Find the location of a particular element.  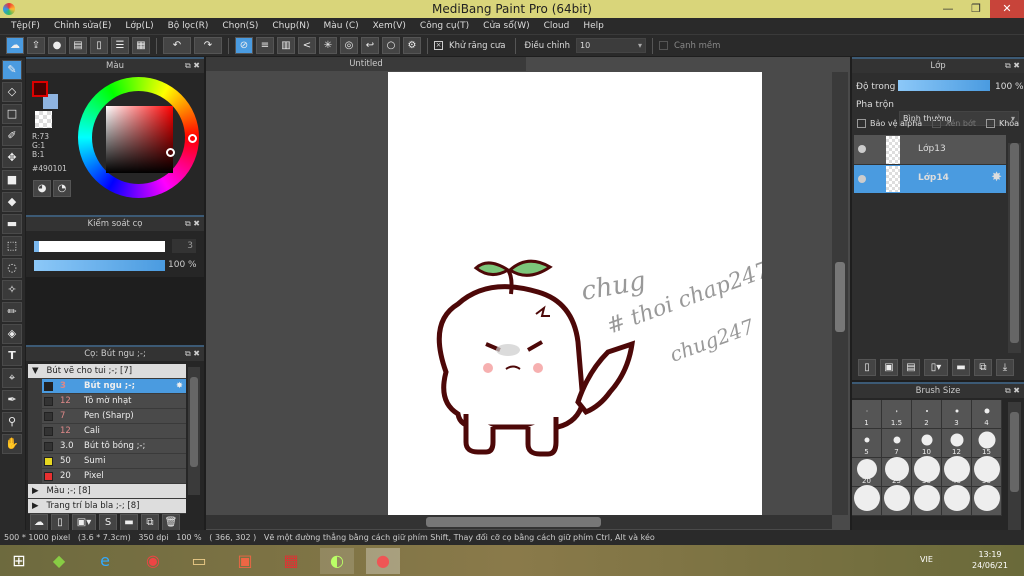

soft-edge-checkbox is located at coordinates (663, 45).